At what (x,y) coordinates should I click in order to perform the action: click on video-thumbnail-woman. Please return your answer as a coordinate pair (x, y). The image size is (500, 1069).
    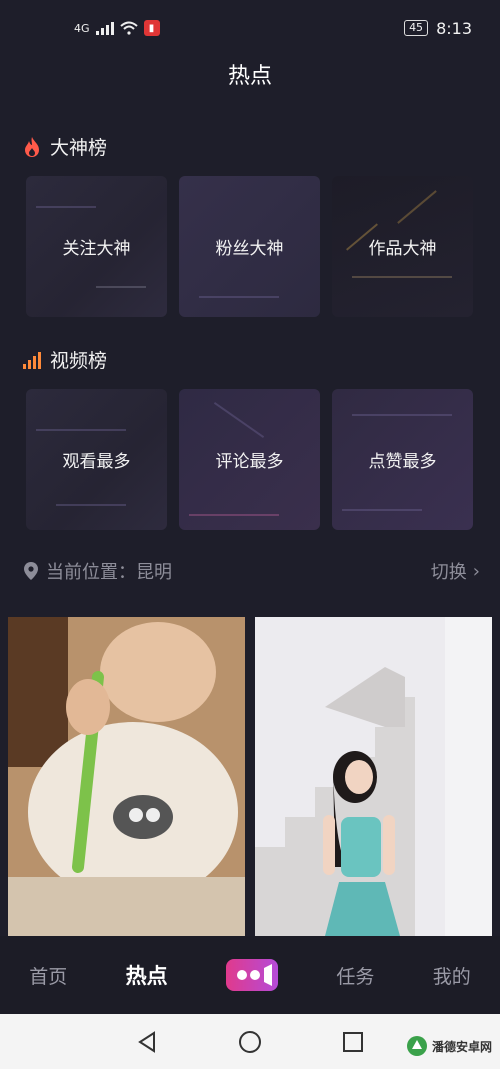
    Looking at the image, I should click on (373, 776).